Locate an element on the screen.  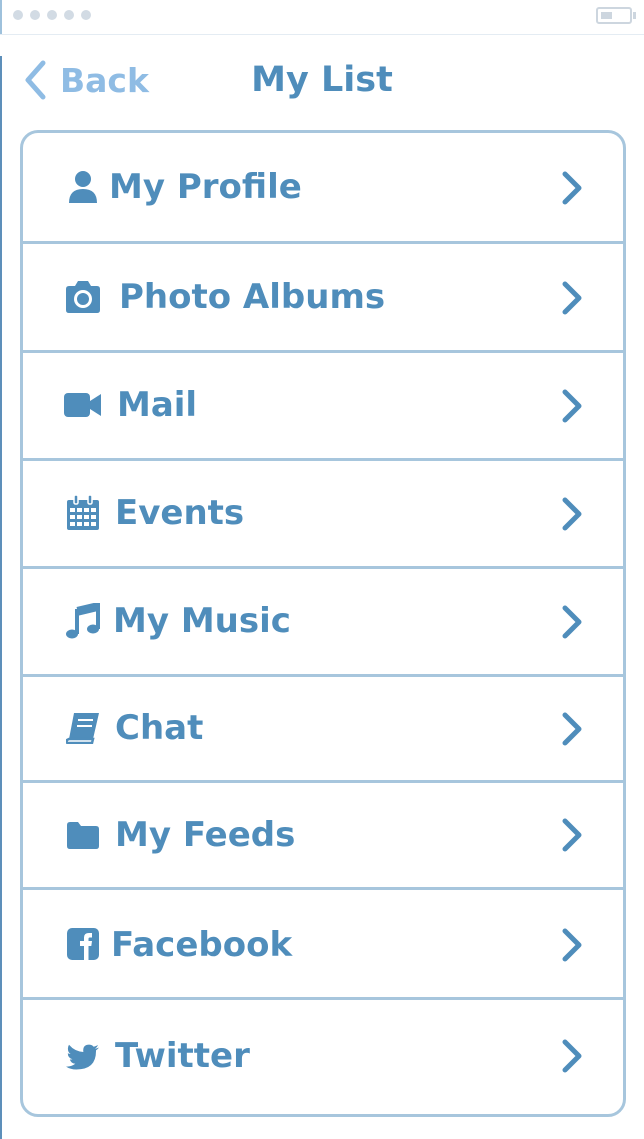
frame-edge-top is located at coordinates (1, 17).